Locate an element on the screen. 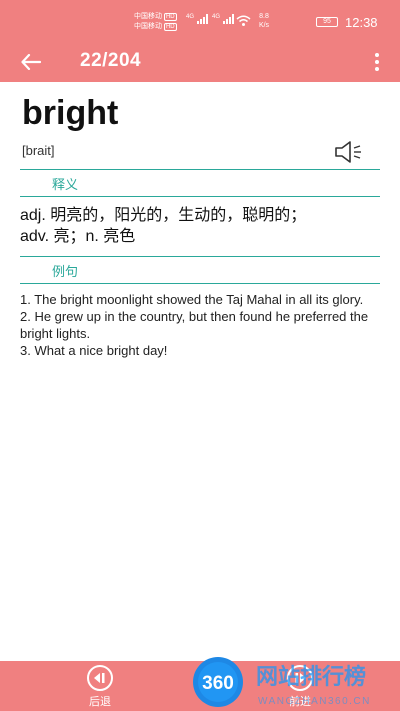  arrow-left-icon is located at coordinates (31, 62).